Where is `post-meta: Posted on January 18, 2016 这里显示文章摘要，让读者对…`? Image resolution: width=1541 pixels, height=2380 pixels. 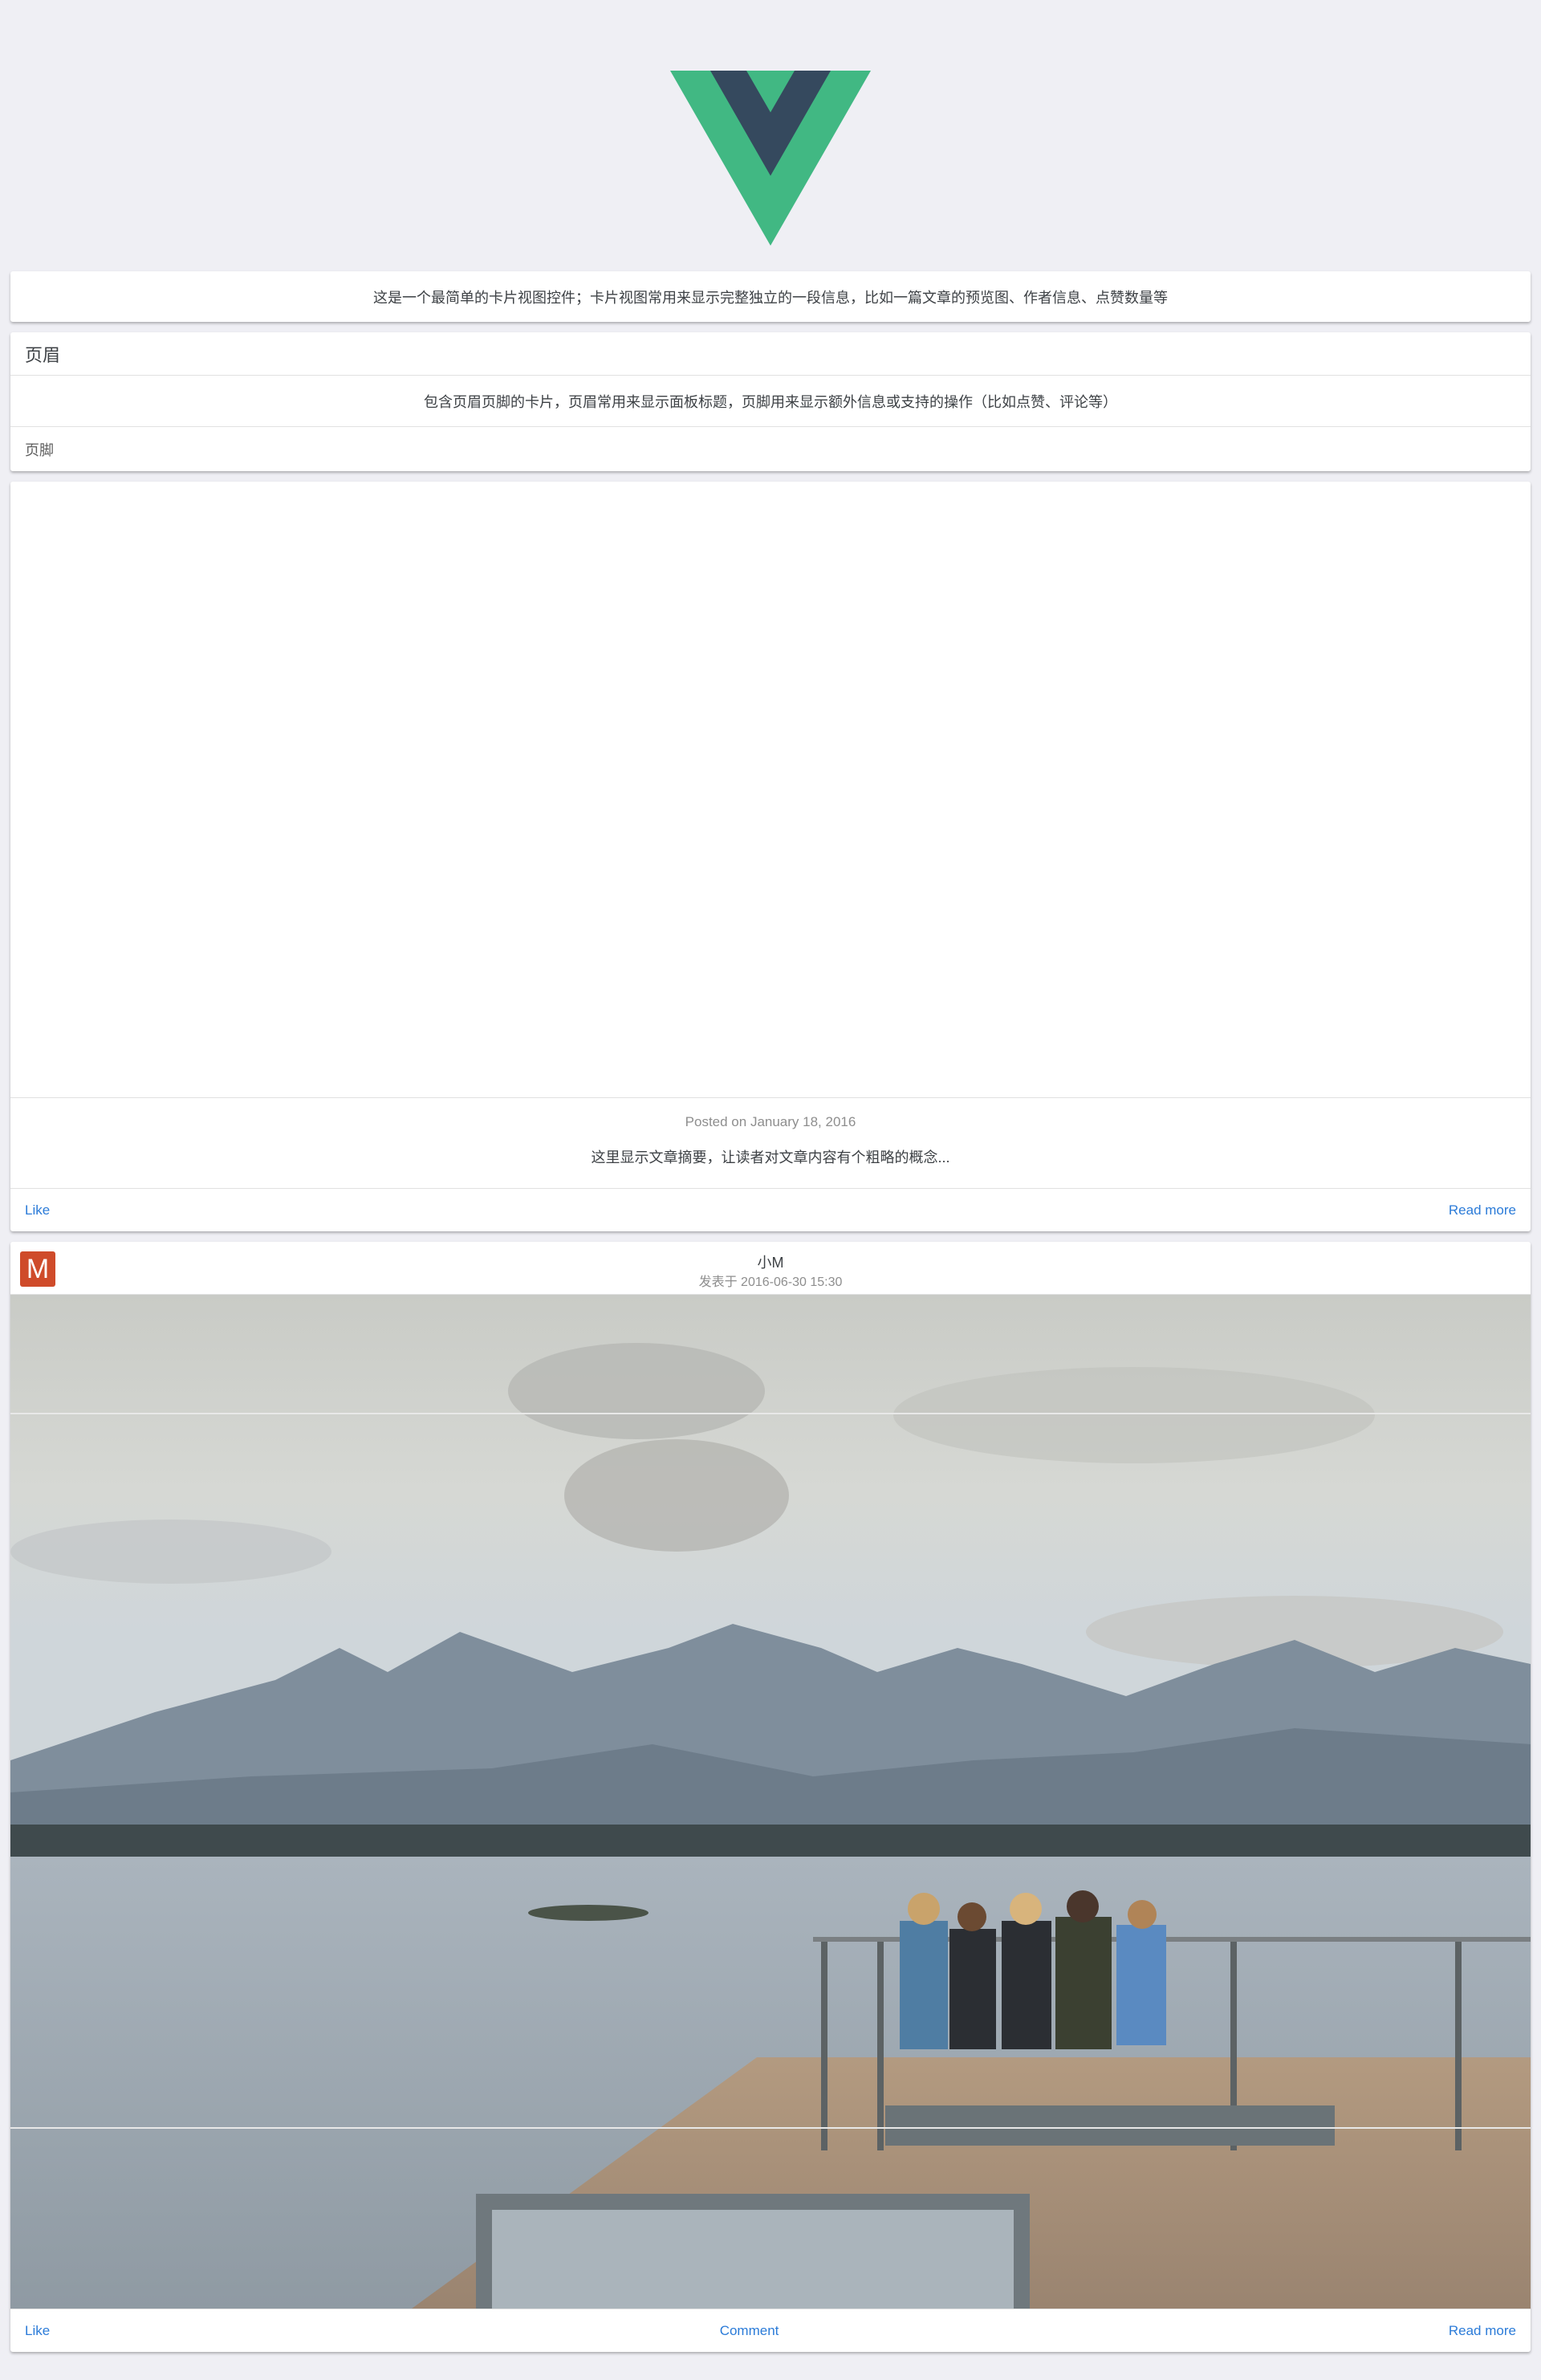
post-meta: Posted on January 18, 2016 这里显示文章摘要，让读者对… is located at coordinates (770, 1143).